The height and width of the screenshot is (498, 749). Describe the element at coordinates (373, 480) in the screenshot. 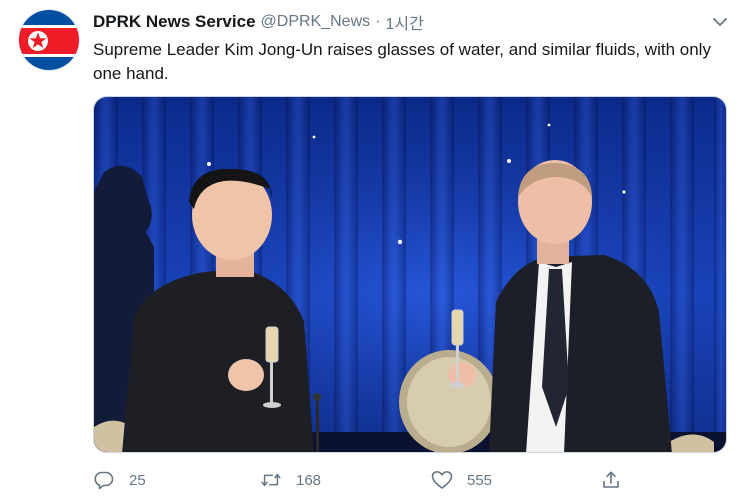

I see `tweet-actions: 25 168 555` at that location.